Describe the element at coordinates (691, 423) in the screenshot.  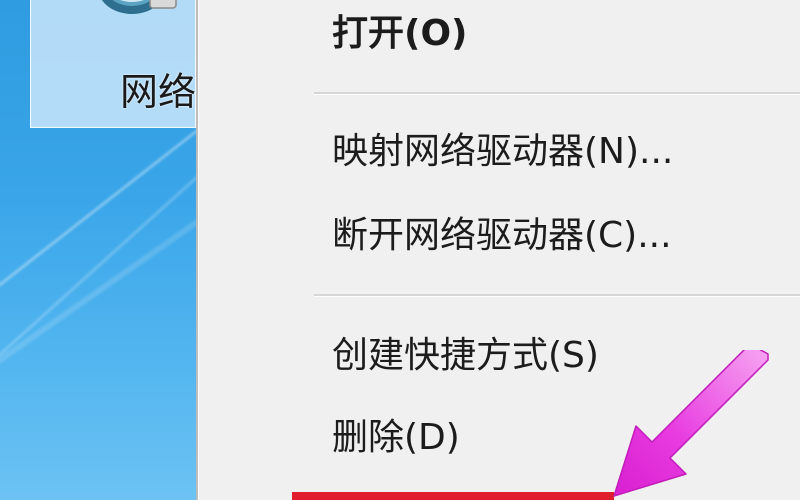
I see `annotation-arrow-icon` at that location.